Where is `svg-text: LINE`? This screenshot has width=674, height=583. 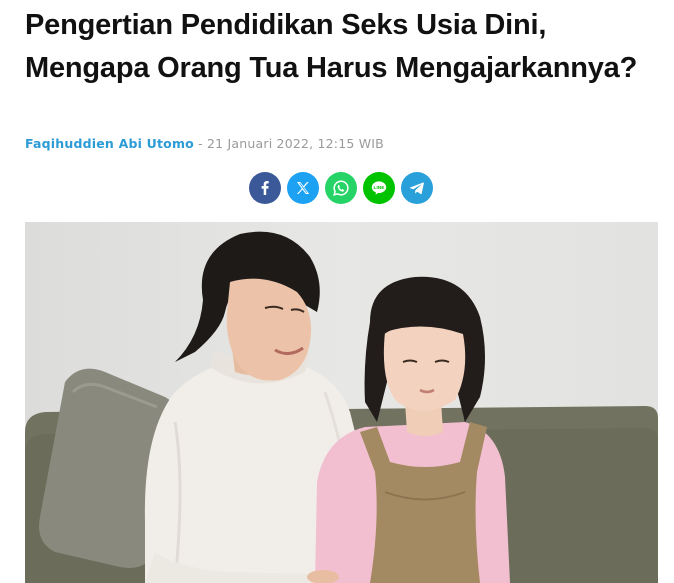
svg-text: LINE is located at coordinates (380, 188).